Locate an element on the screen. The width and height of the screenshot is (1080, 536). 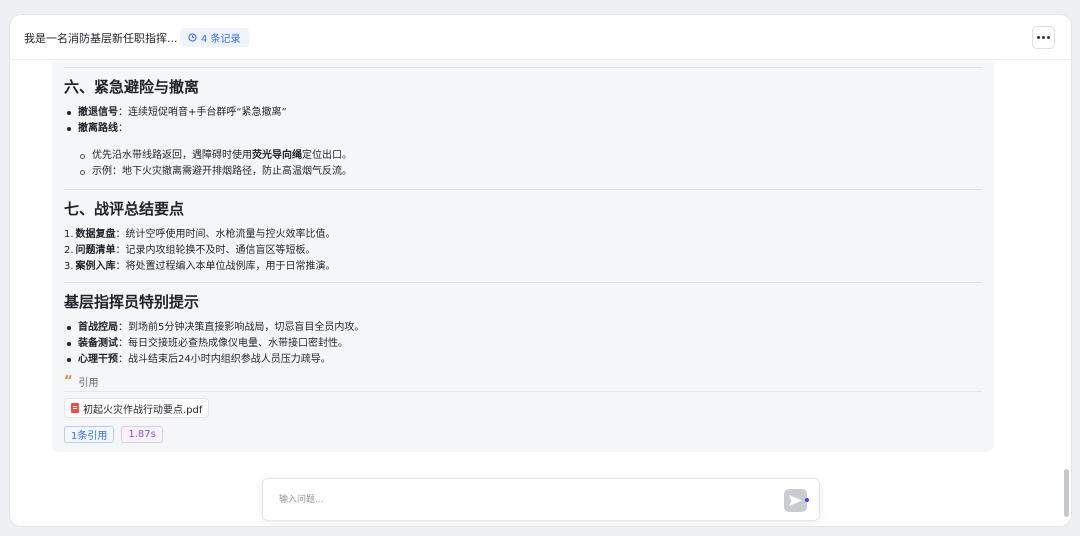
list-item: 3. 案例入库 ：将处置过程编入本单位战例库，用于日常推演。 is located at coordinates (200, 266).